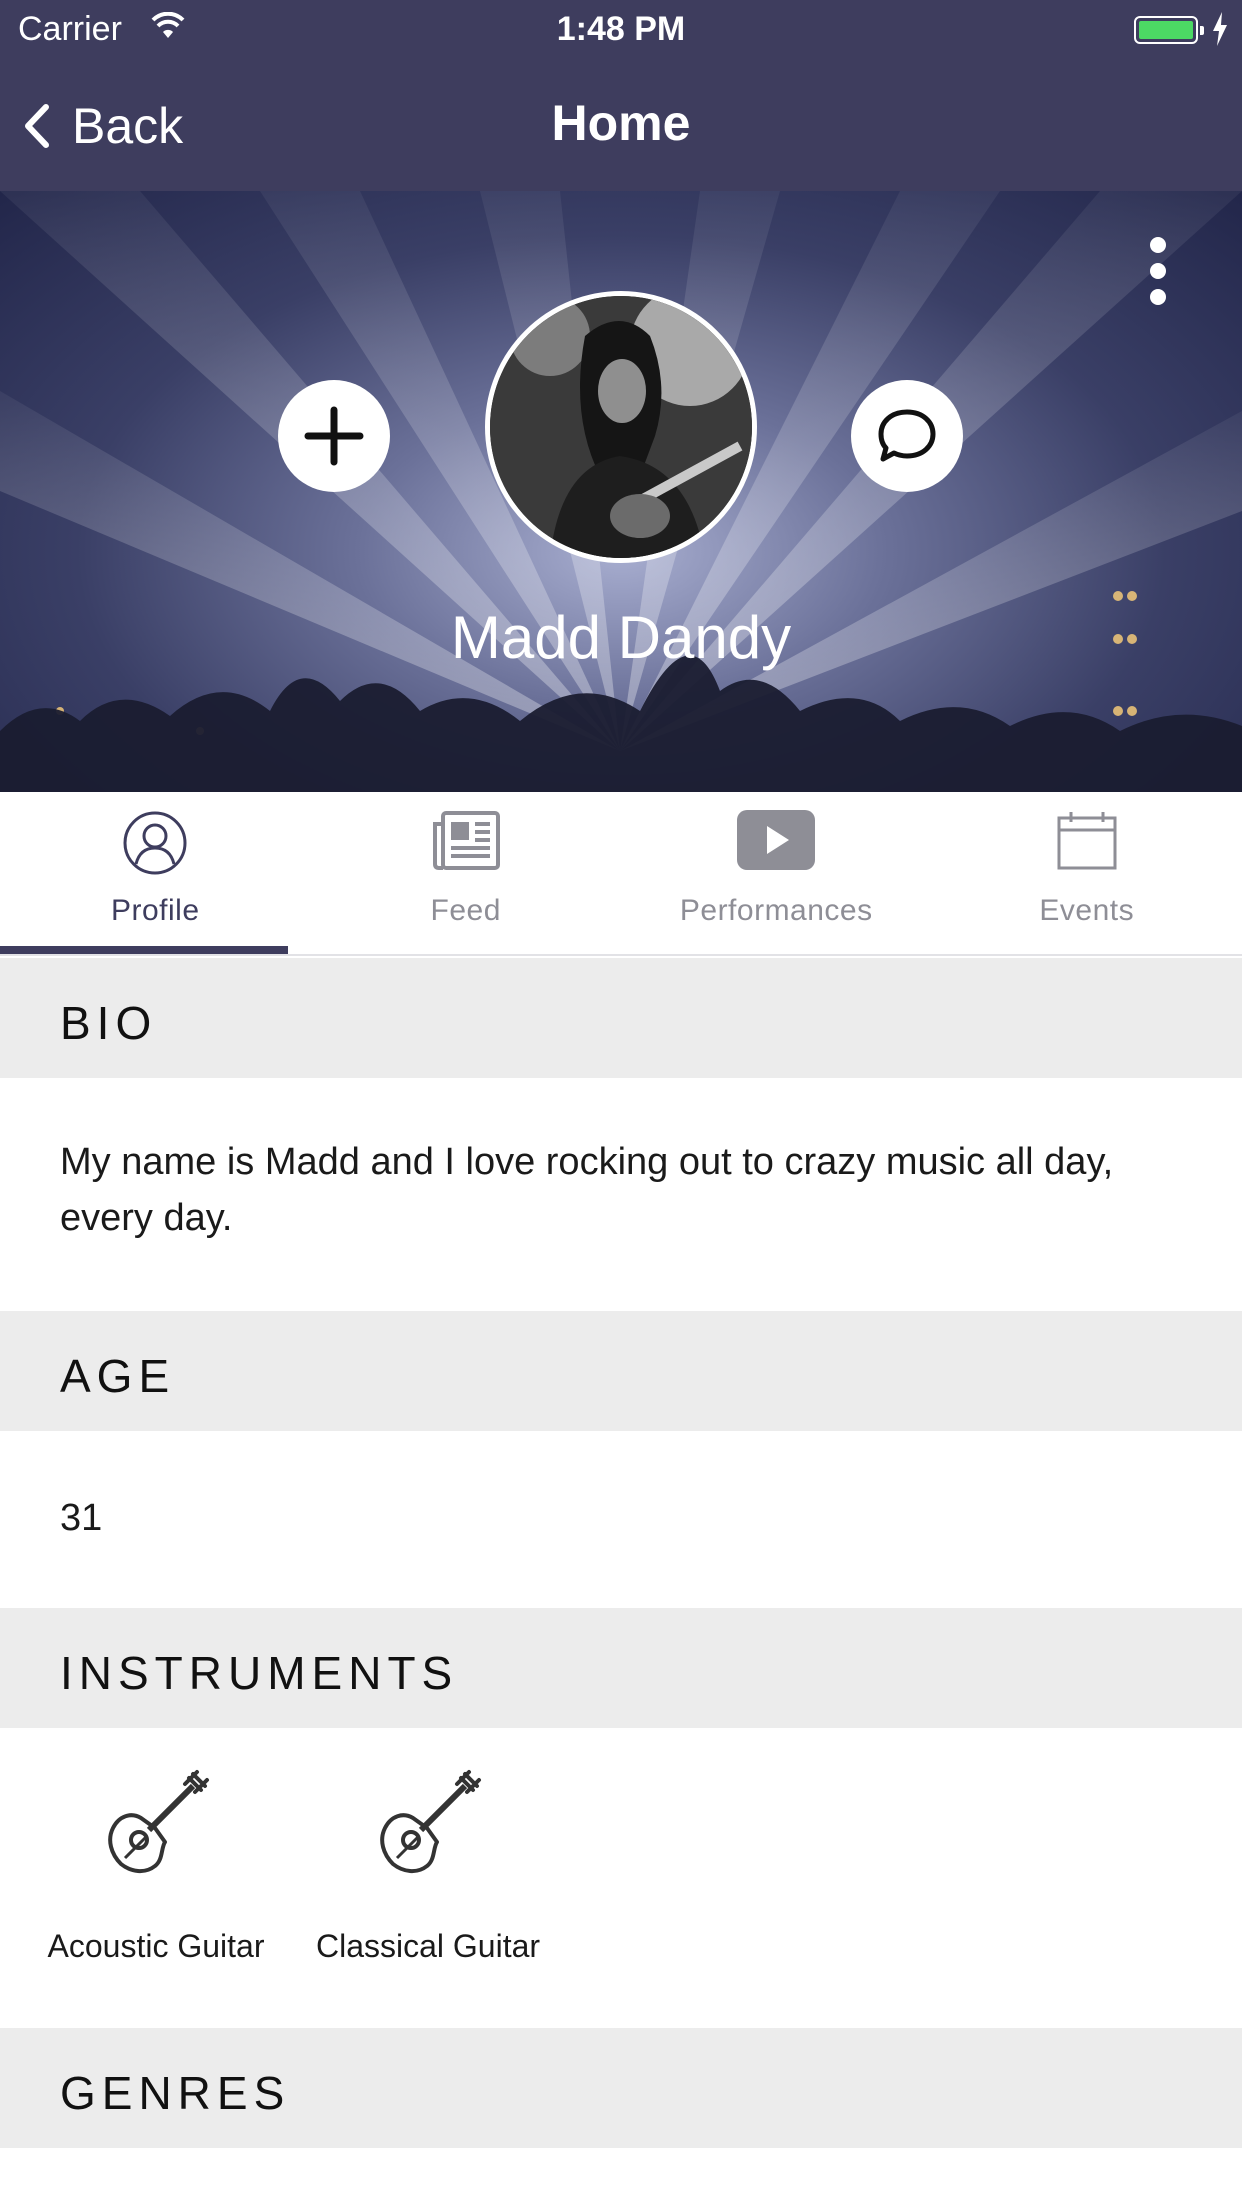  I want to click on add-friend-button, so click(334, 436).